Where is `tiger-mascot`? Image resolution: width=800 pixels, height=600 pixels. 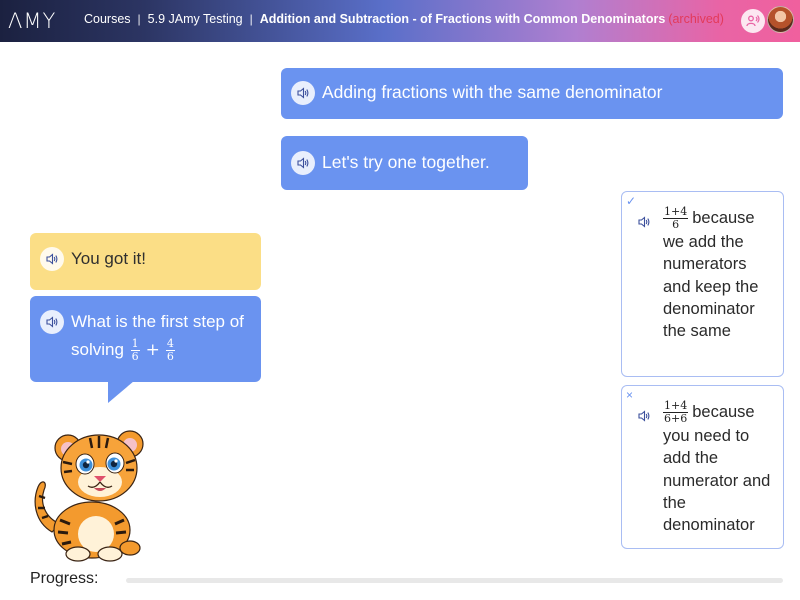
tiger-mascot is located at coordinates (89, 496).